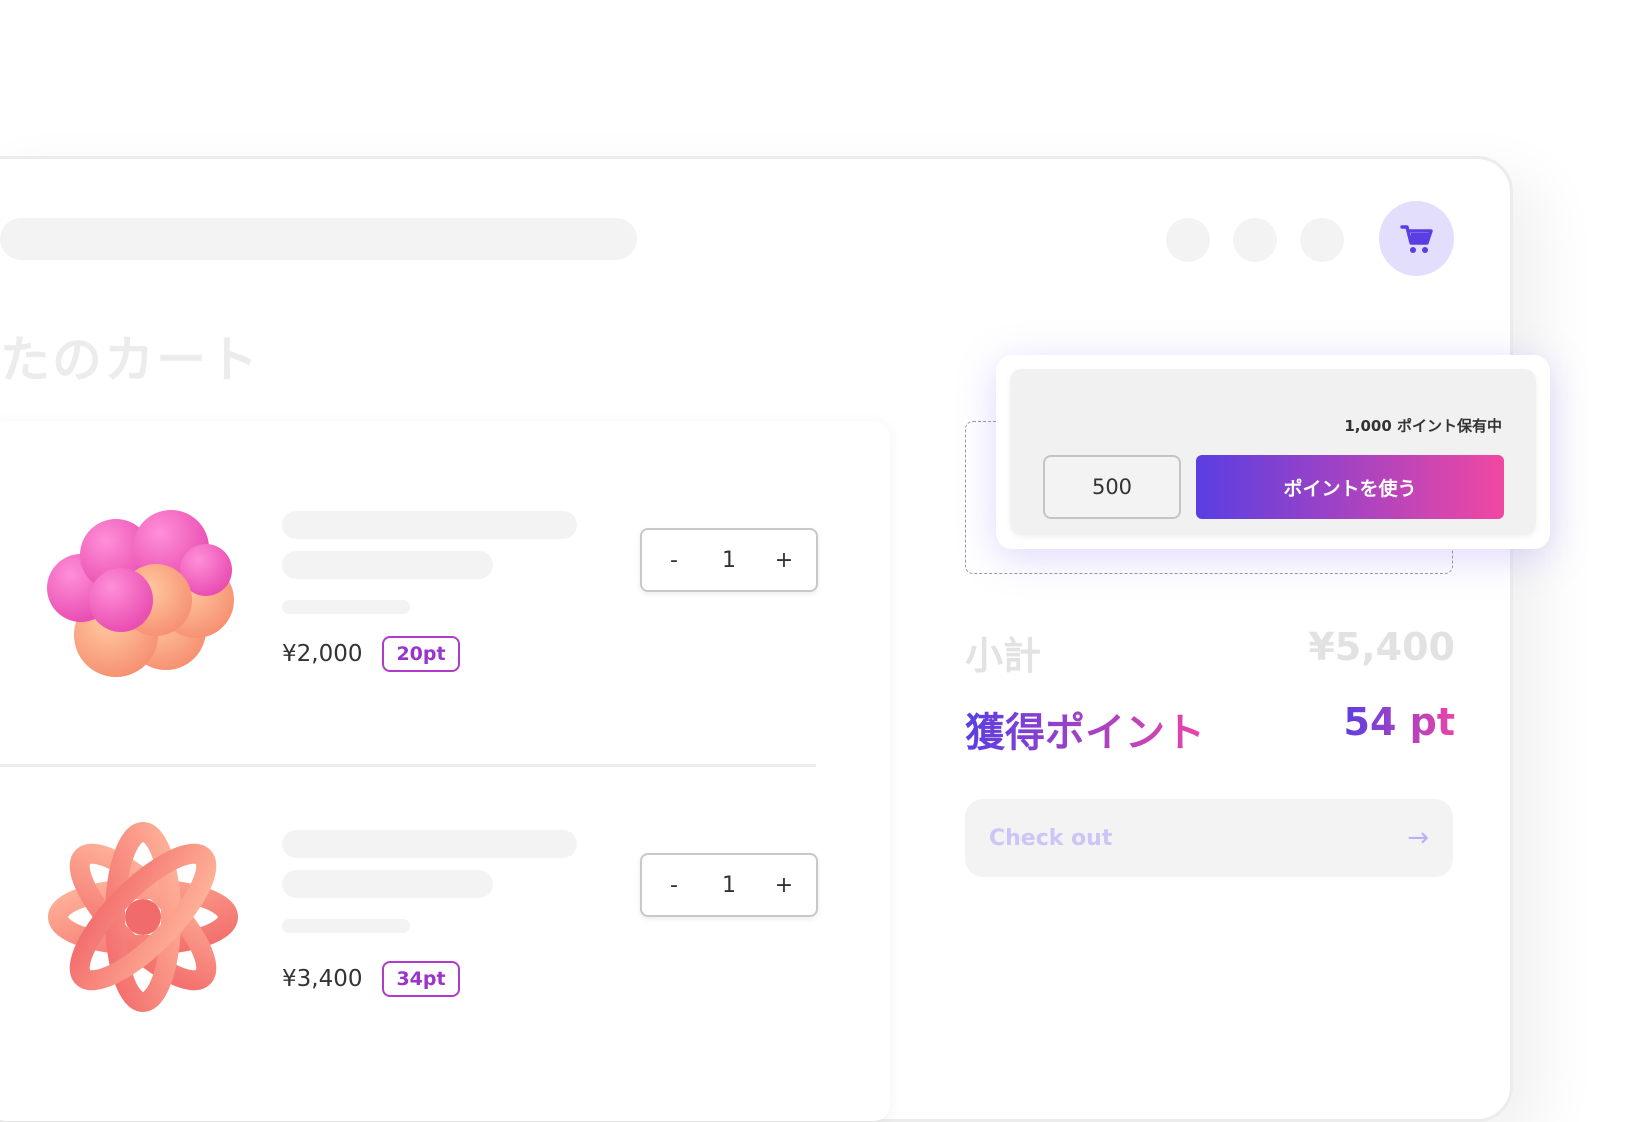  Describe the element at coordinates (318, 239) in the screenshot. I see `address-bar-placeholder` at that location.